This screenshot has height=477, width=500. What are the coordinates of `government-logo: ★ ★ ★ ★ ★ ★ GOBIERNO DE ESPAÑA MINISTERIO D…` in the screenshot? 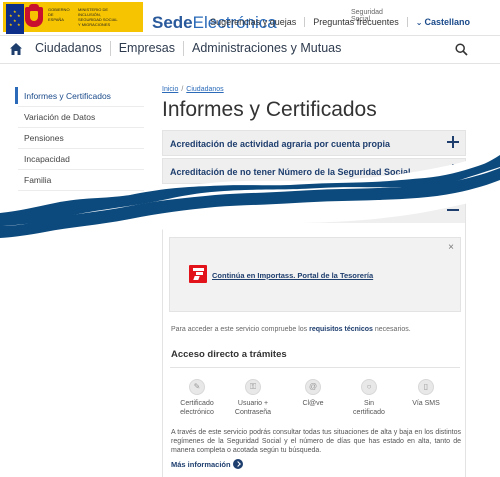 It's located at (73, 18).